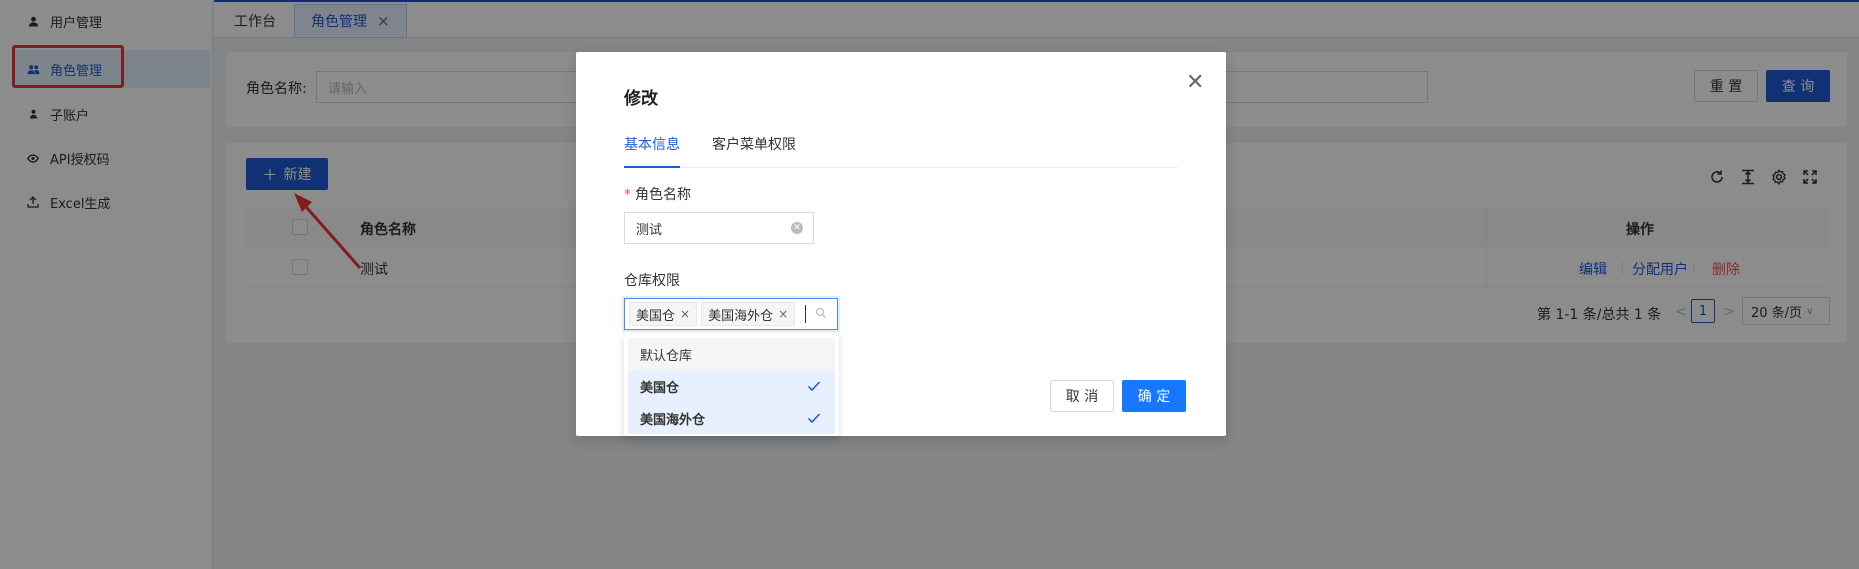 This screenshot has height=569, width=1859. What do you see at coordinates (656, 316) in the screenshot?
I see `tag-label: 美国仓` at bounding box center [656, 316].